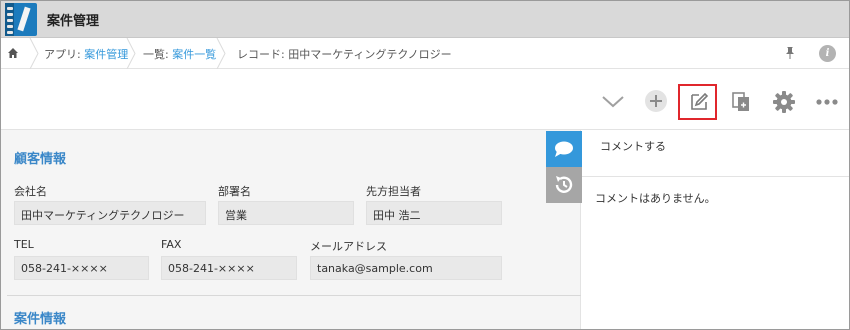  Describe the element at coordinates (370, 54) in the screenshot. I see `breadcrumb-current: 田中マーケティングテクノロジー` at that location.